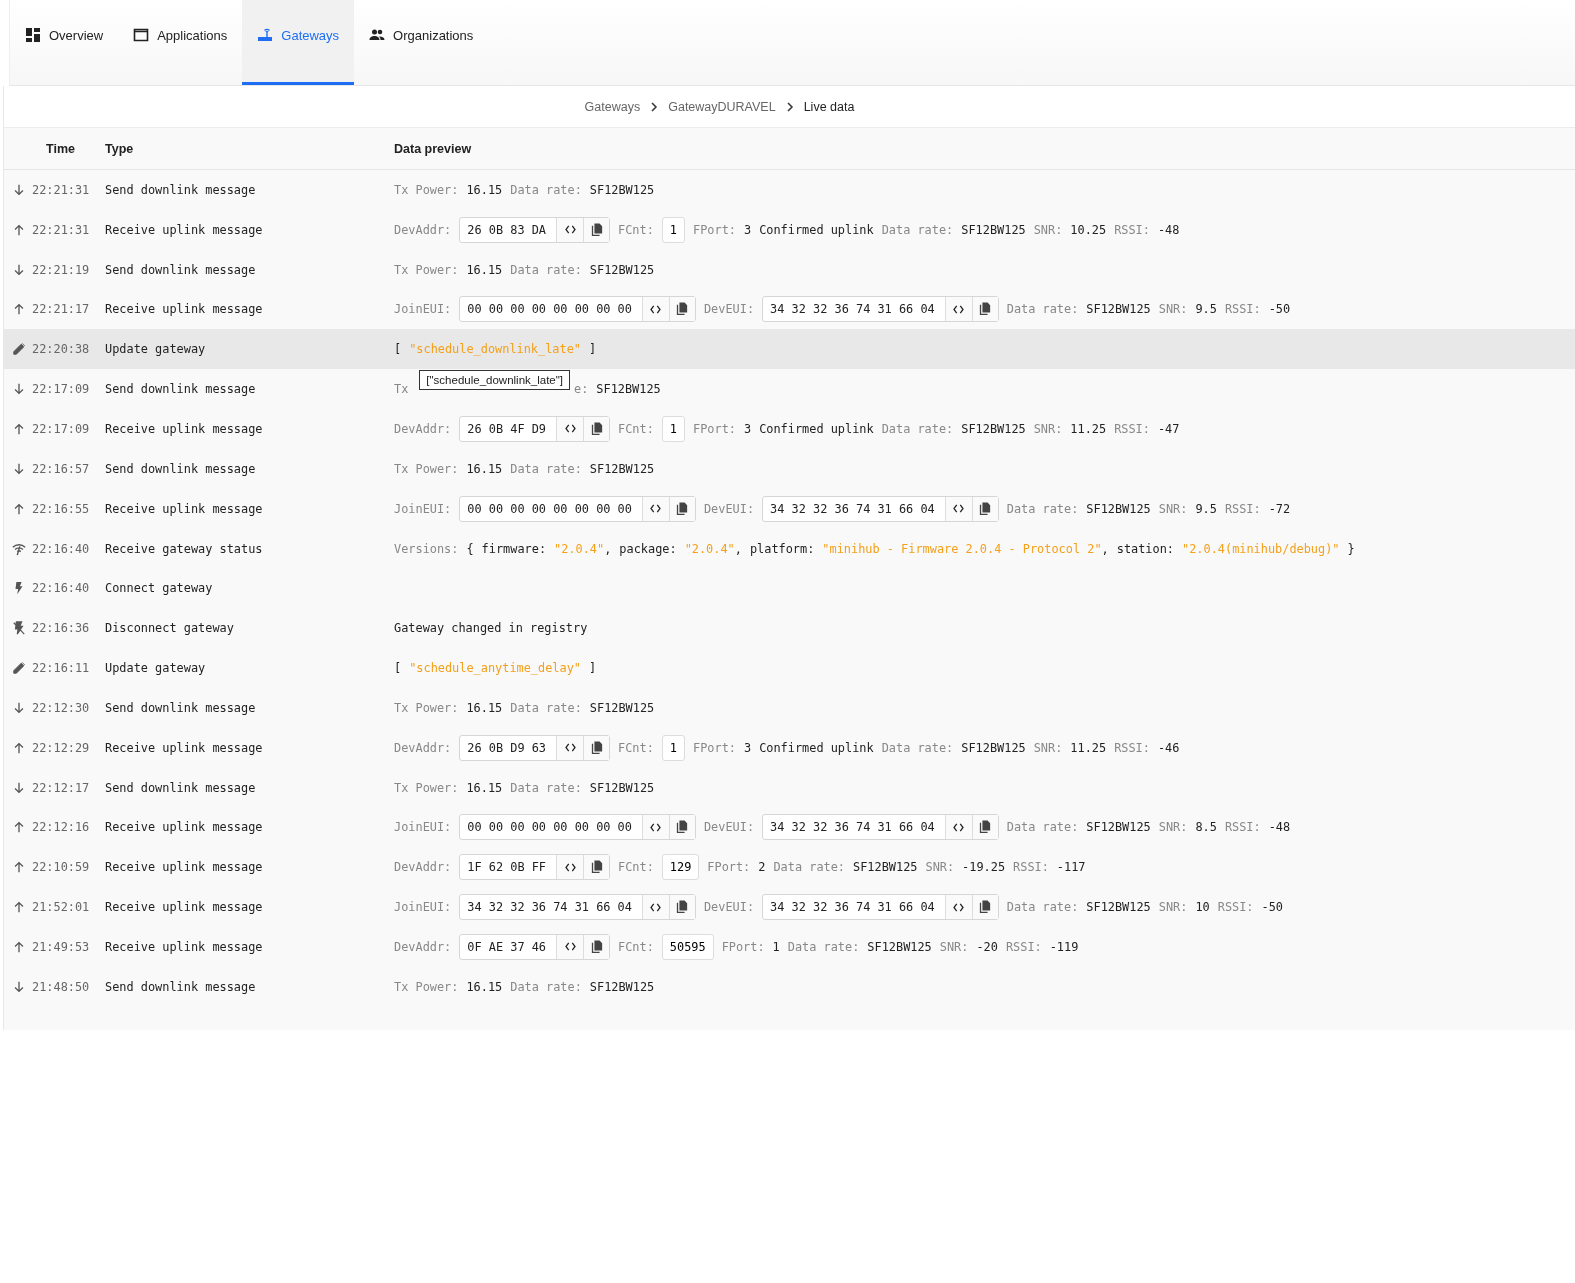  I want to click on string-value: "2.0.4(minihub/debug)", so click(1261, 548).